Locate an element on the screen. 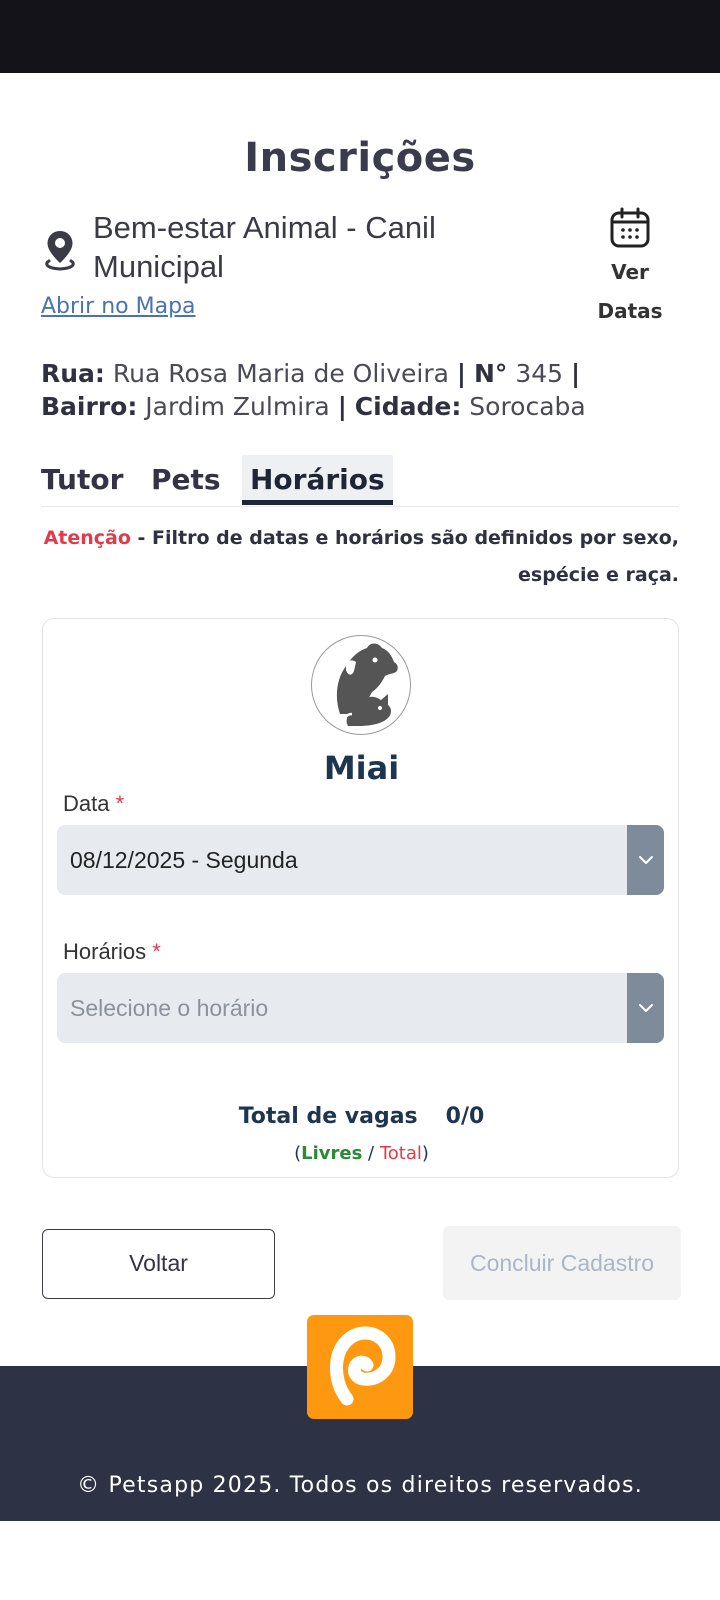 This screenshot has width=720, height=1600. time-select-placeholder: Selecione o horário is located at coordinates (169, 1008).